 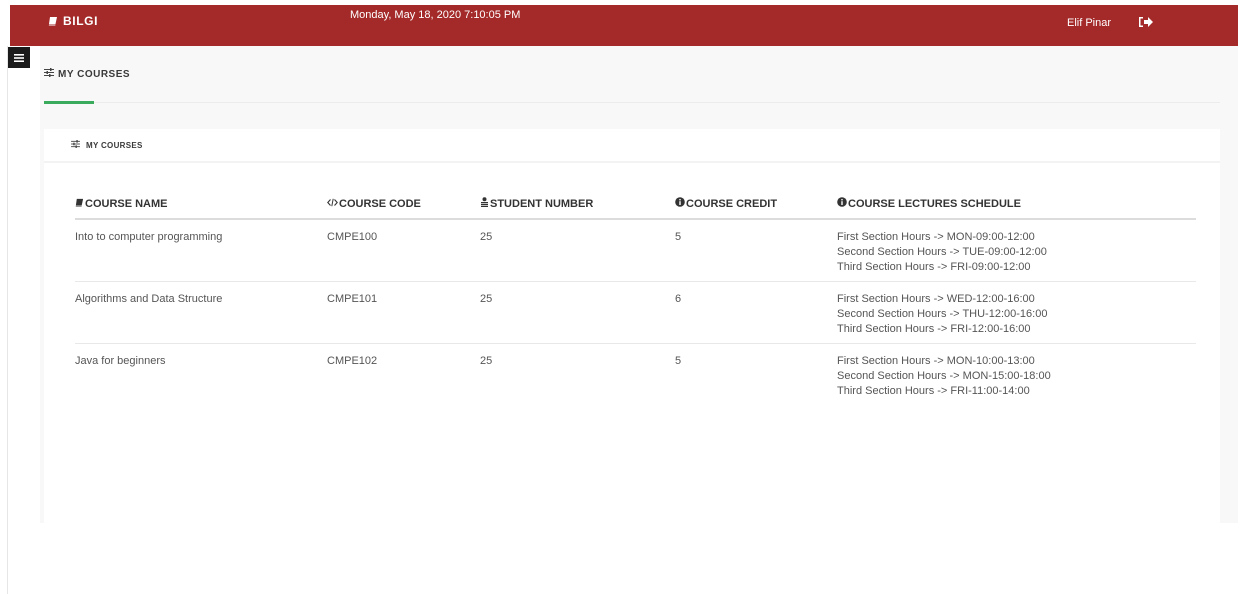 I want to click on col-lectures-schedule: COURSE LECTURES SCHEDULE, so click(x=1016, y=204).